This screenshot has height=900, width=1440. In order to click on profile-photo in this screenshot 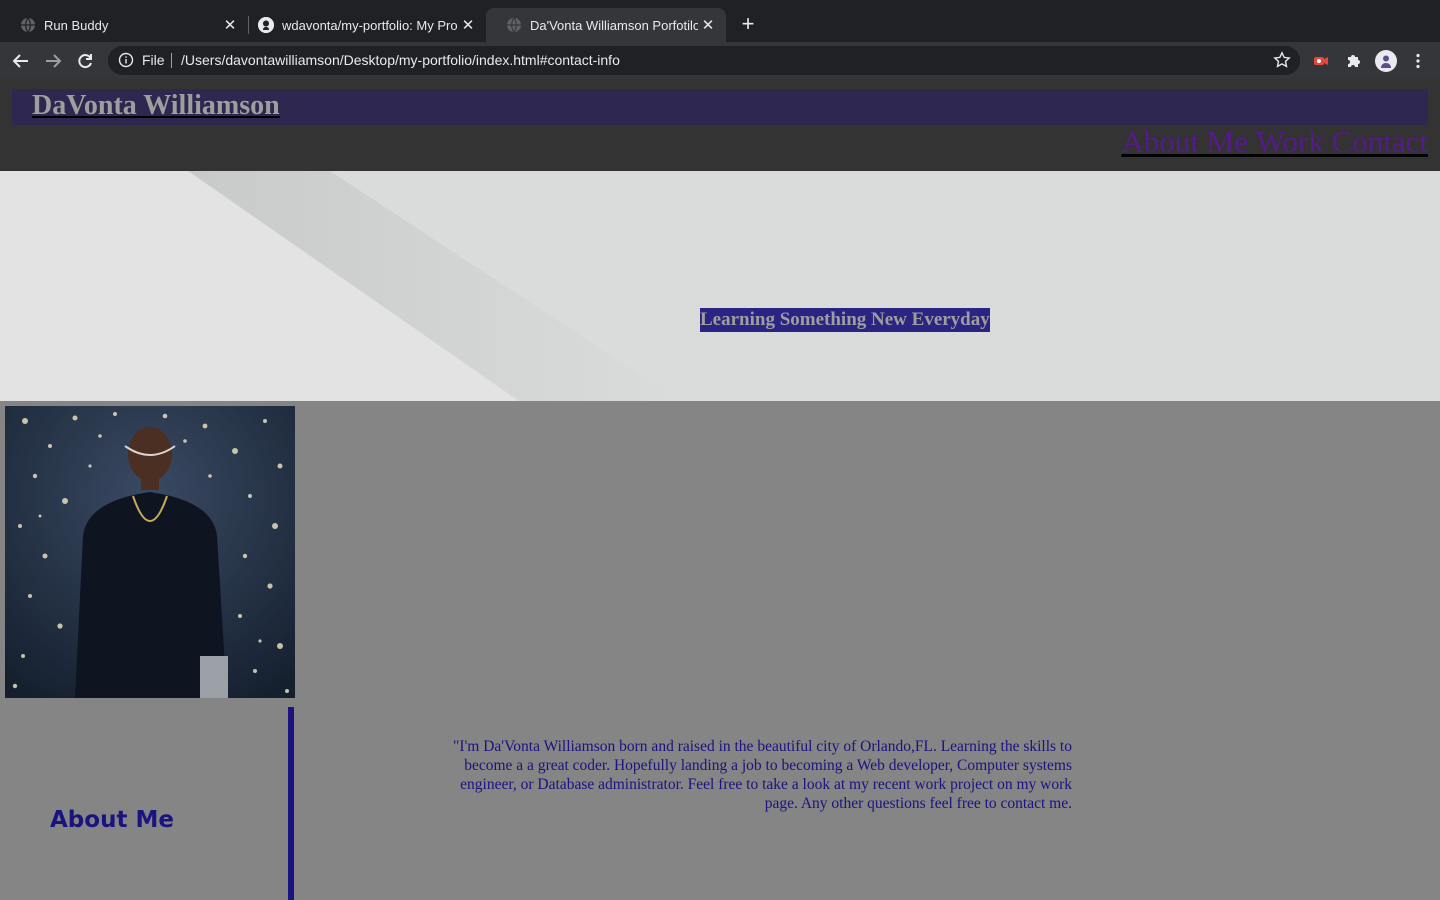, I will do `click(150, 552)`.